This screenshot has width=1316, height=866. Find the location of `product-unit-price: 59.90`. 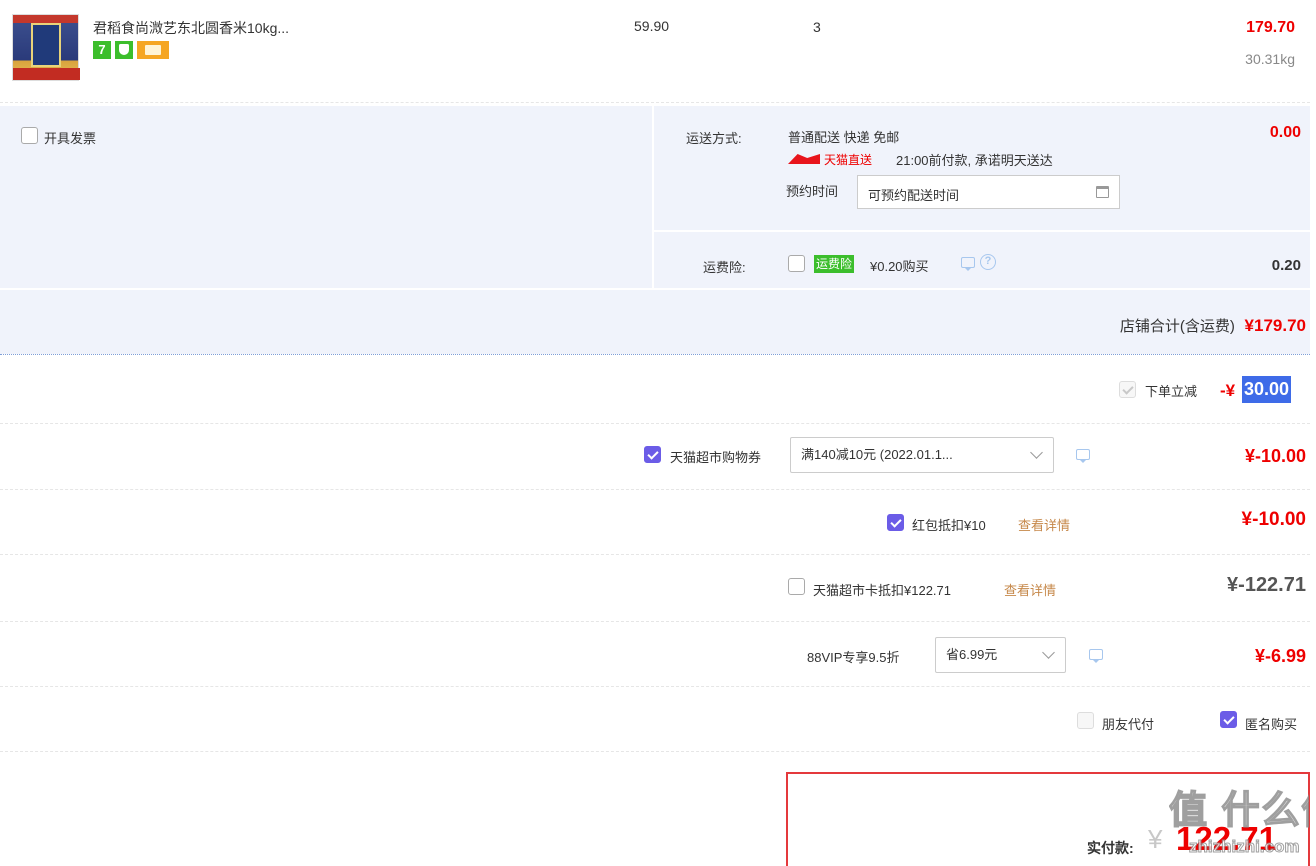

product-unit-price: 59.90 is located at coordinates (652, 26).